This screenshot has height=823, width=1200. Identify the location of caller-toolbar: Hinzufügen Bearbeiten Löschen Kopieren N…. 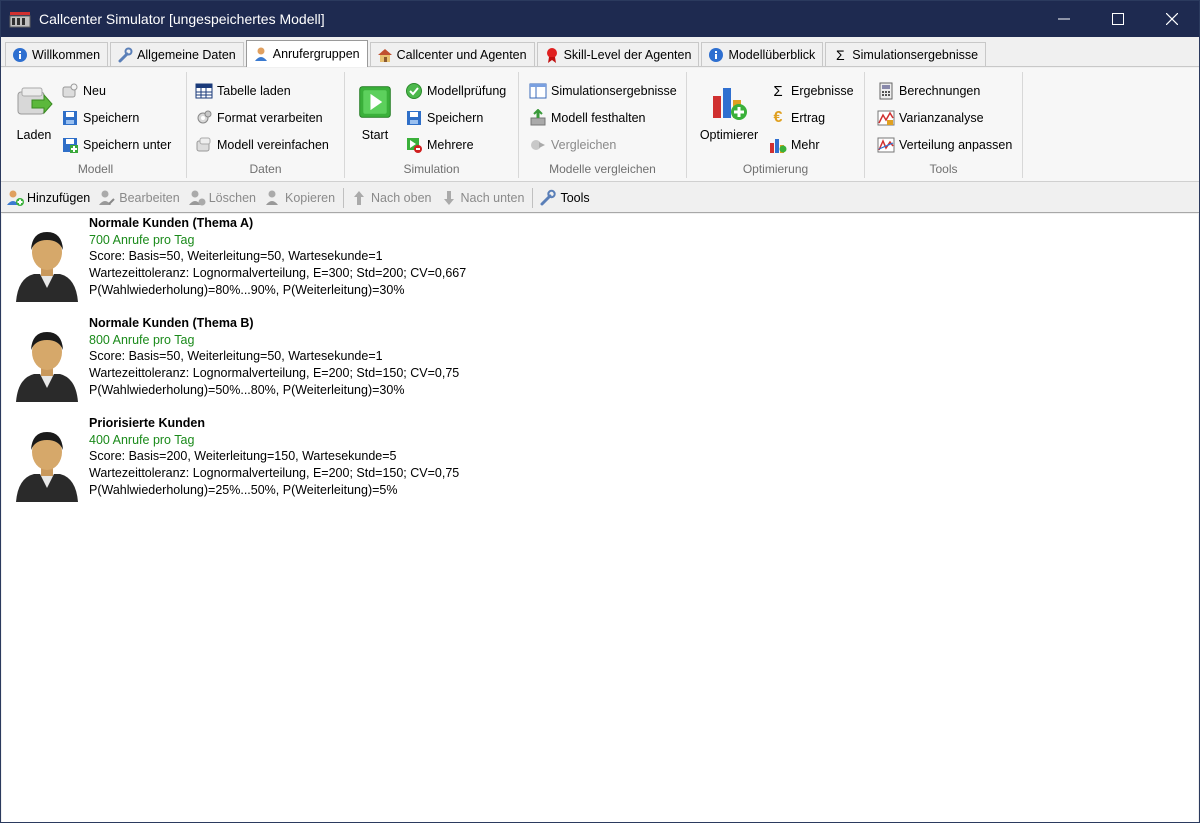
(600, 198).